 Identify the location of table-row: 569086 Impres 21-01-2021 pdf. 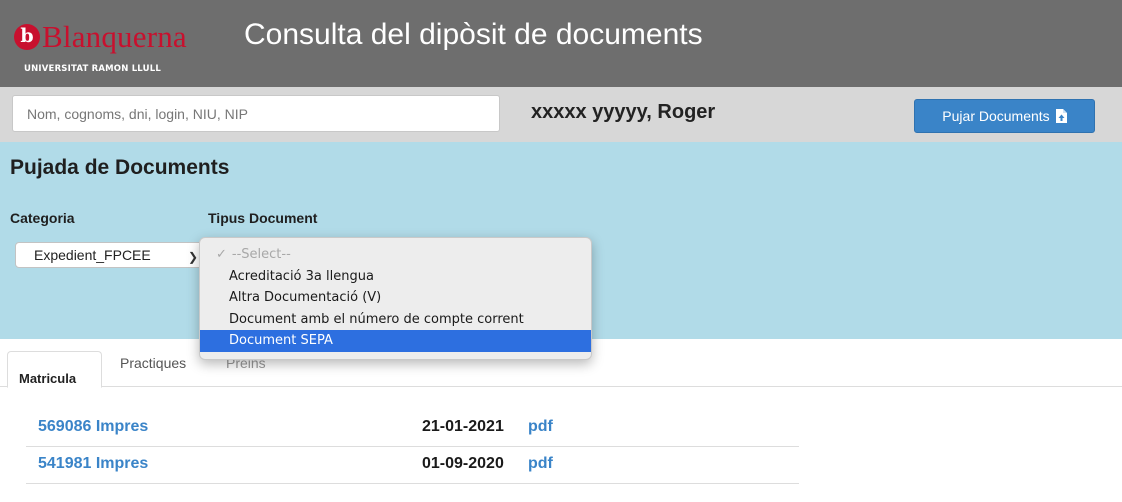
(412, 428).